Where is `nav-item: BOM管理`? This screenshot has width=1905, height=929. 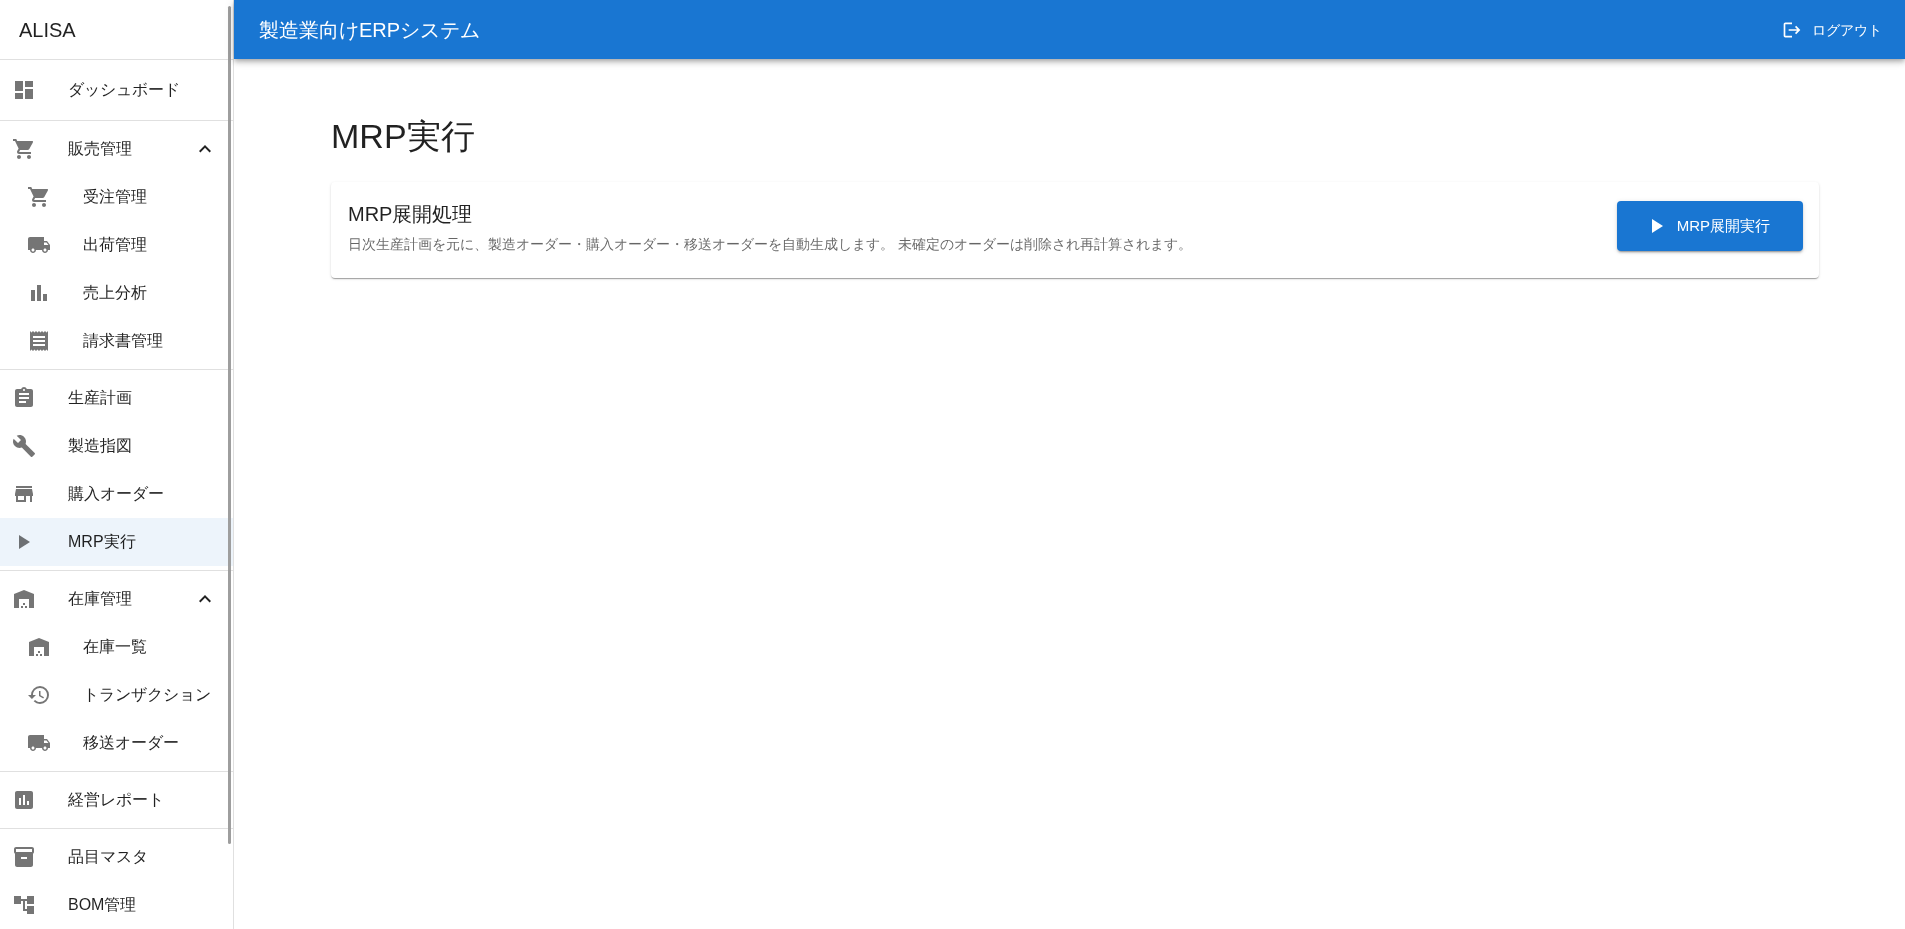
nav-item: BOM管理 is located at coordinates (116, 905).